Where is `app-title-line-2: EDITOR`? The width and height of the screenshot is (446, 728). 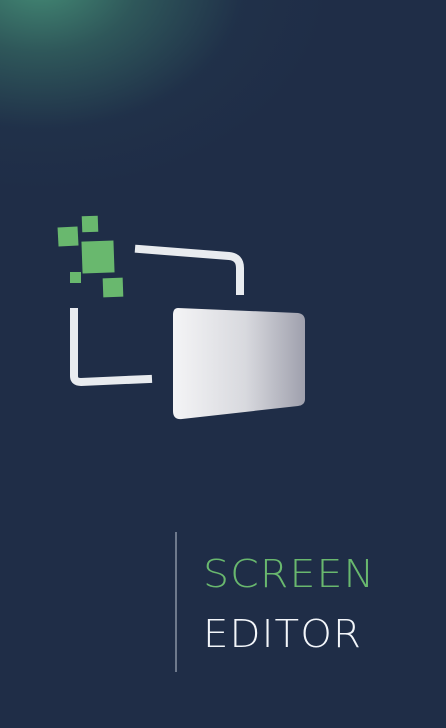
app-title-line-2: EDITOR is located at coordinates (283, 634).